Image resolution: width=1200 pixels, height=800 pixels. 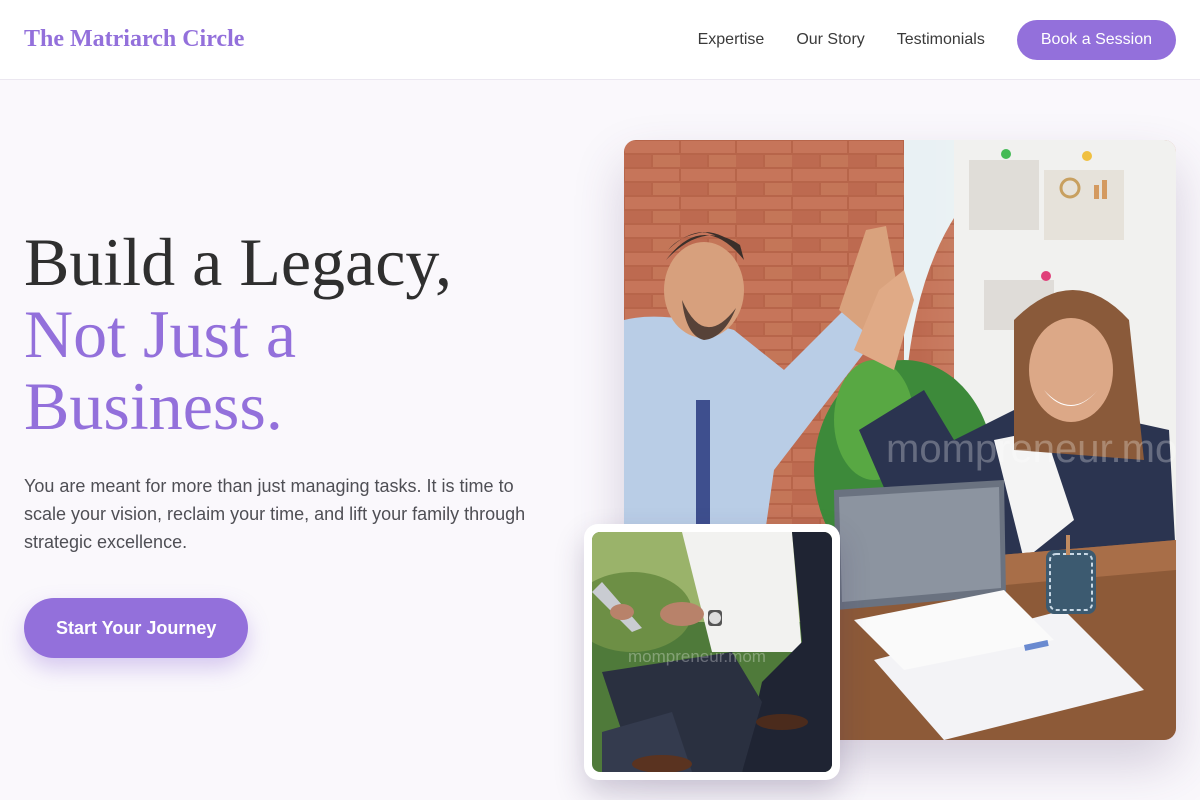 I want to click on nav-link-testimonials: Testimonials, so click(x=941, y=40).